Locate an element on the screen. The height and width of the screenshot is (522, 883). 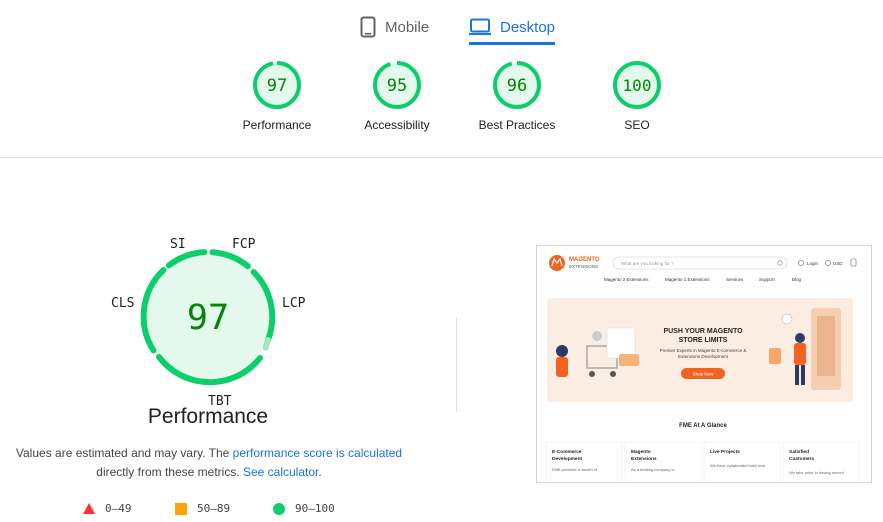
gauge-seo: 100 SEO is located at coordinates (637, 96).